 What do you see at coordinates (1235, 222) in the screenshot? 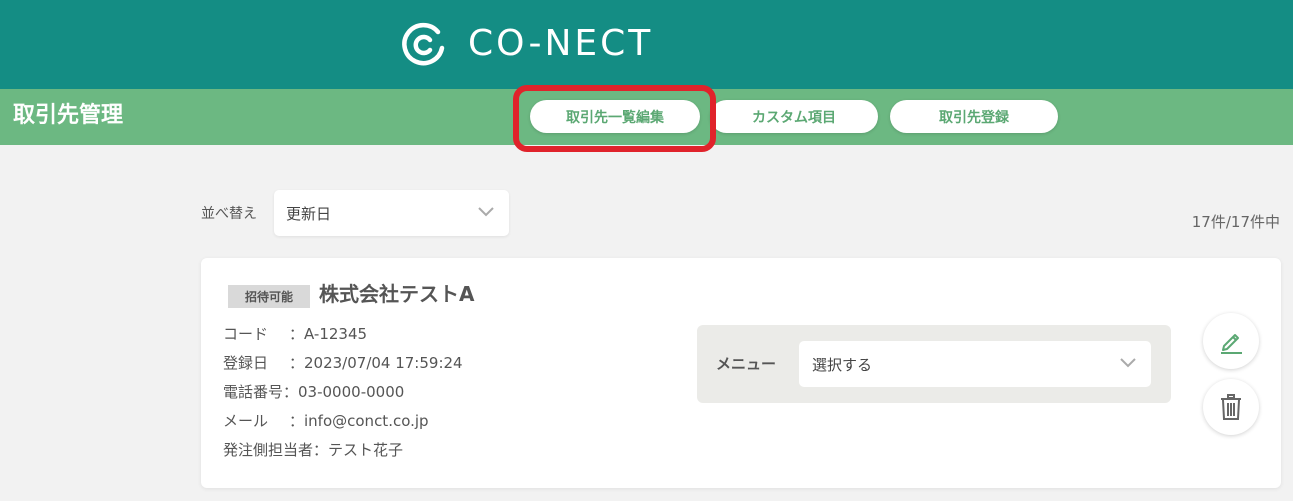
I see `result-count: 17件/17件中` at bounding box center [1235, 222].